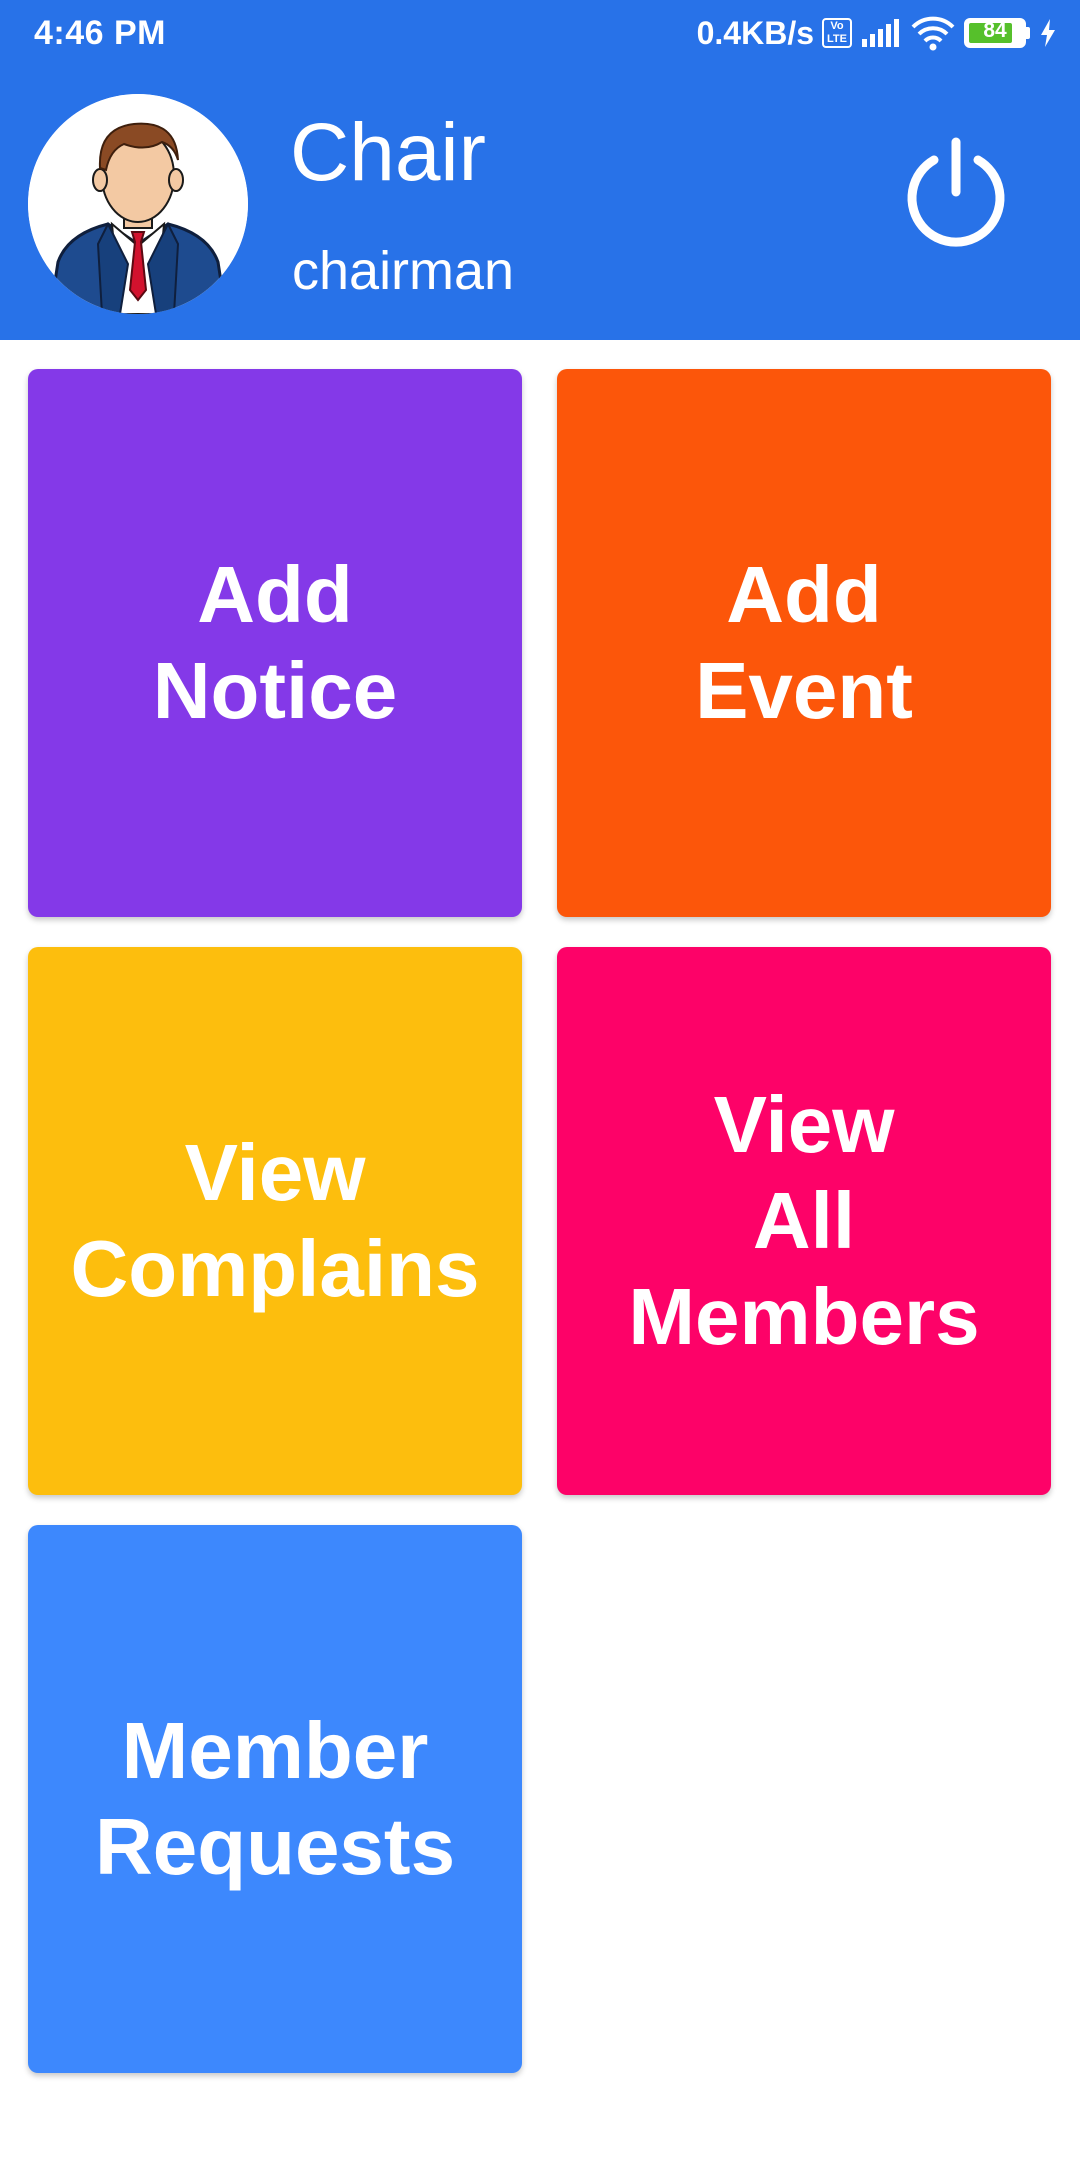 The height and width of the screenshot is (2160, 1080). I want to click on add-notice-button: Add Notice, so click(275, 643).